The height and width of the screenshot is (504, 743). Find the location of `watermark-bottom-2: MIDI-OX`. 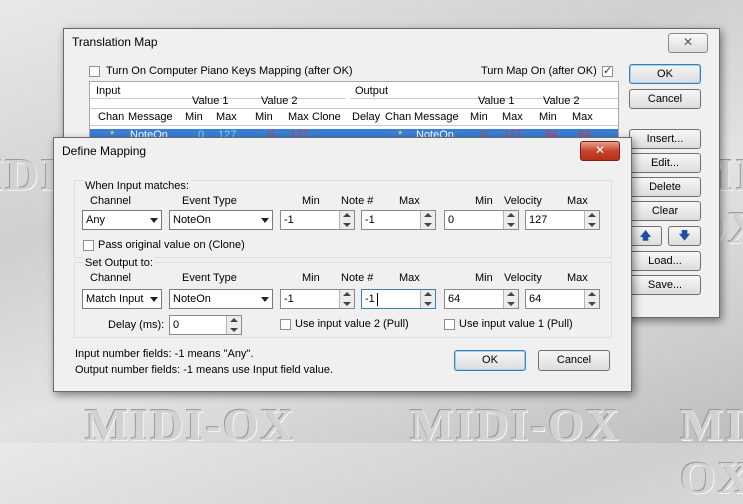

watermark-bottom-2: MIDI-OX is located at coordinates (515, 424).